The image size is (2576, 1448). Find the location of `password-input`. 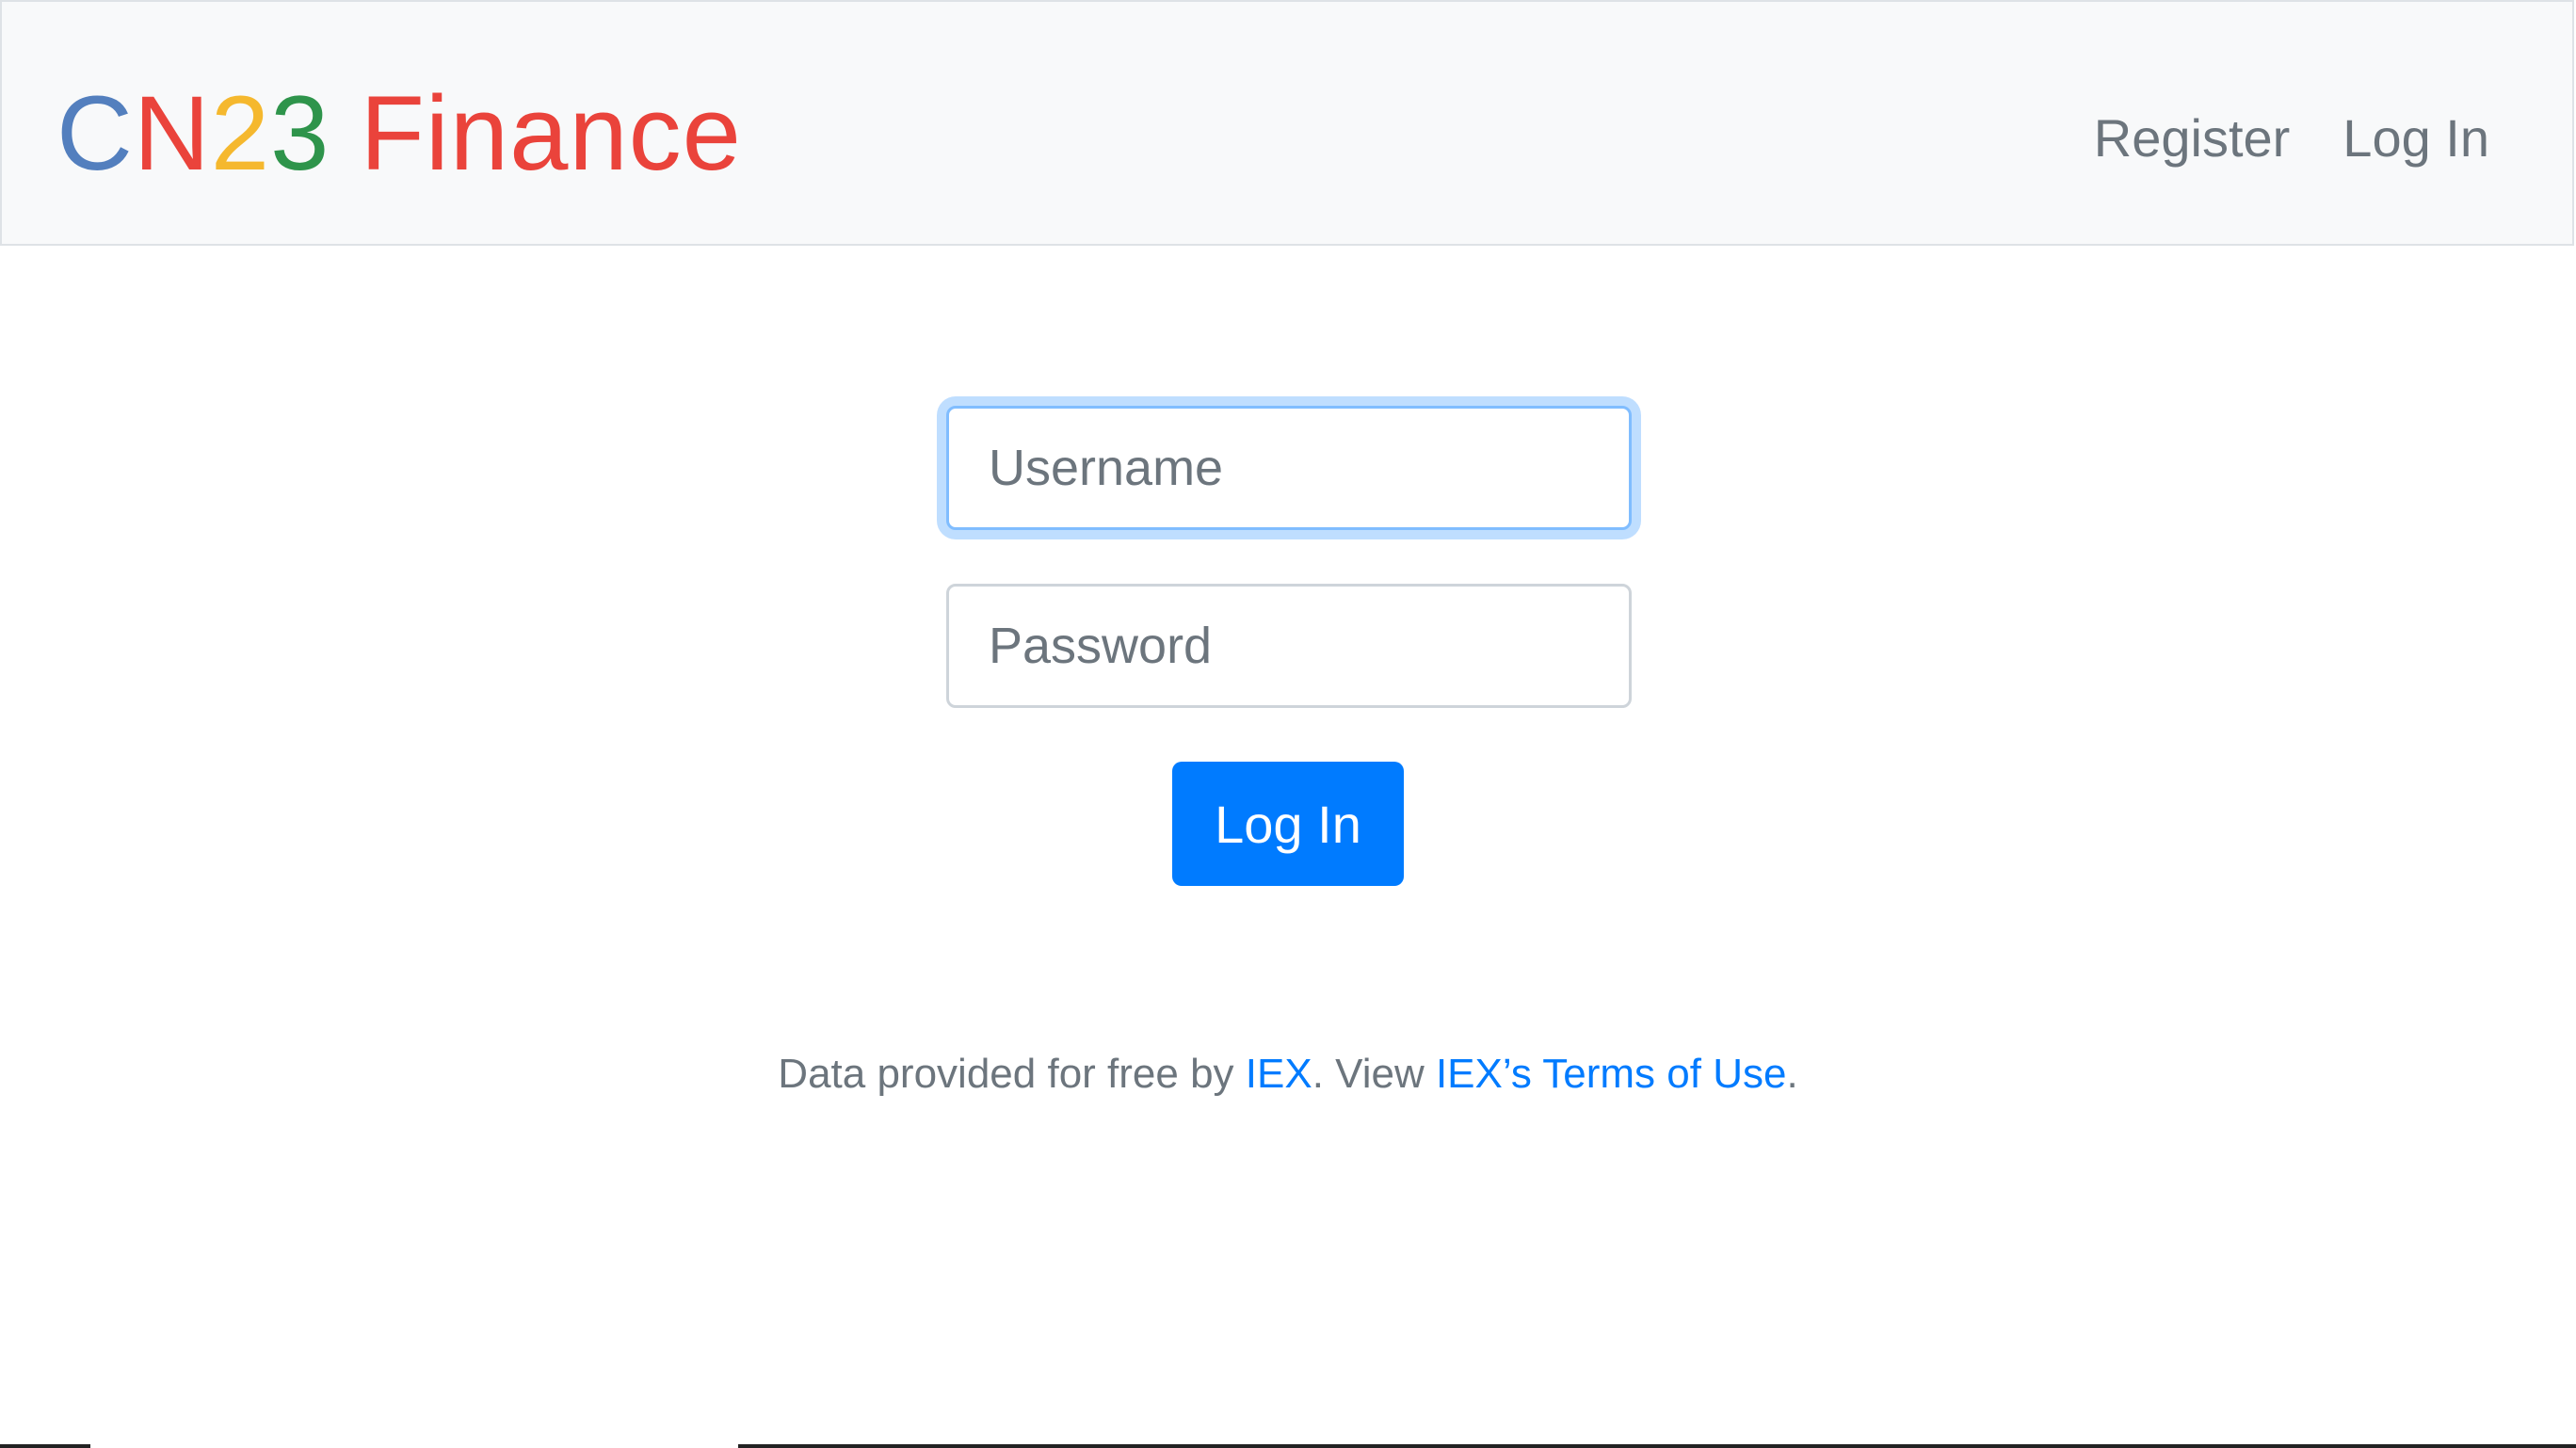

password-input is located at coordinates (1289, 646).